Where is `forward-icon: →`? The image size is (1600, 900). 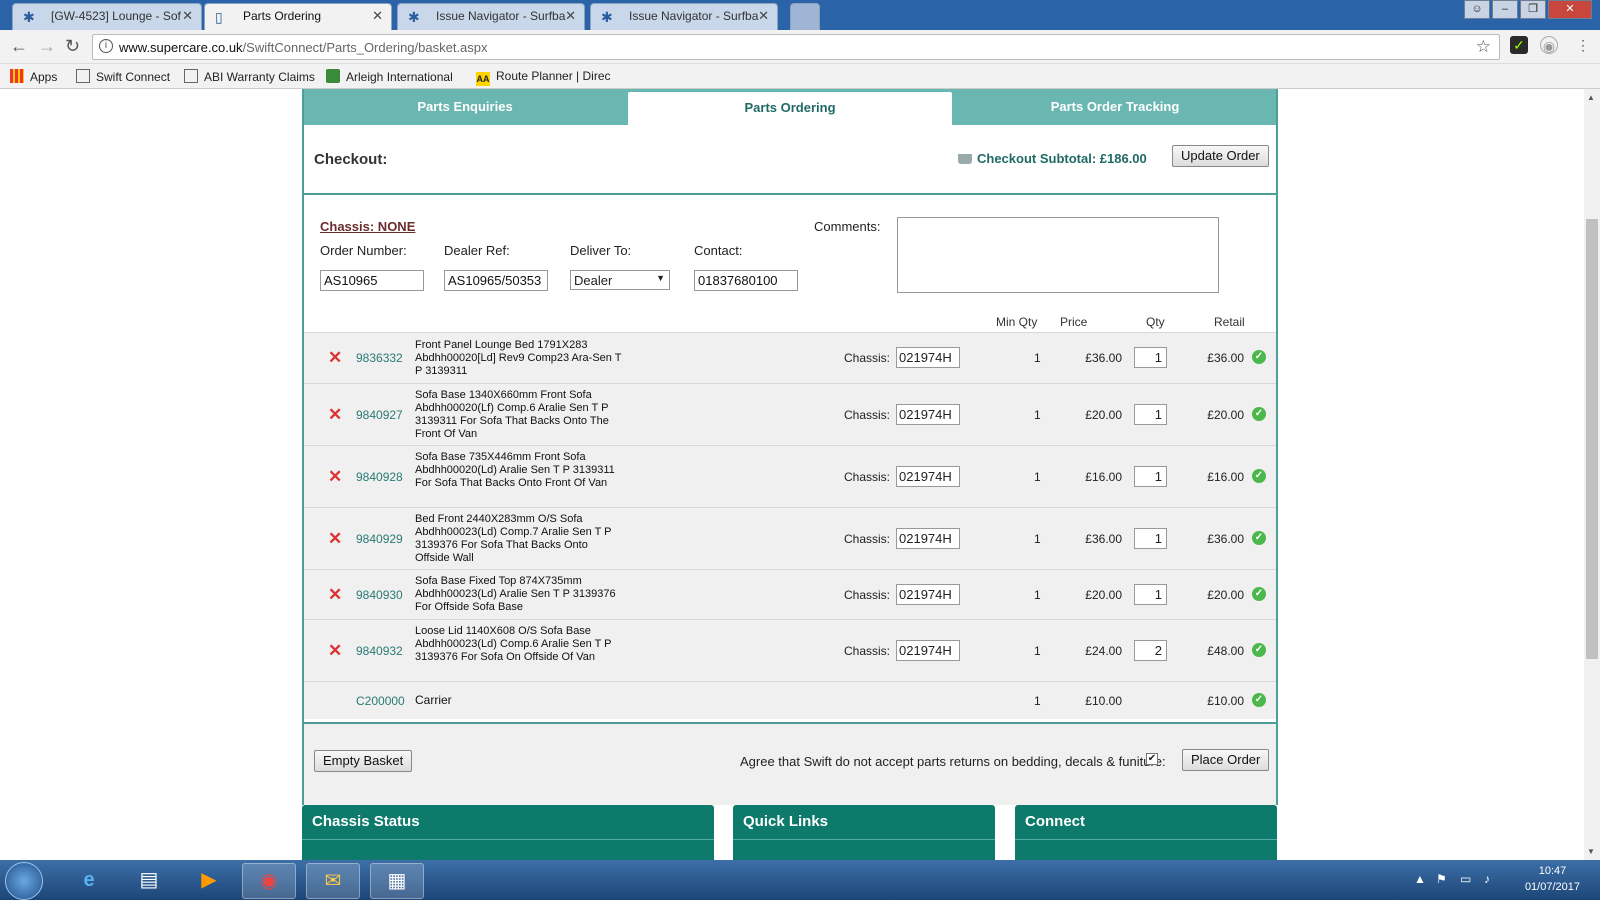
forward-icon: → is located at coordinates (47, 46).